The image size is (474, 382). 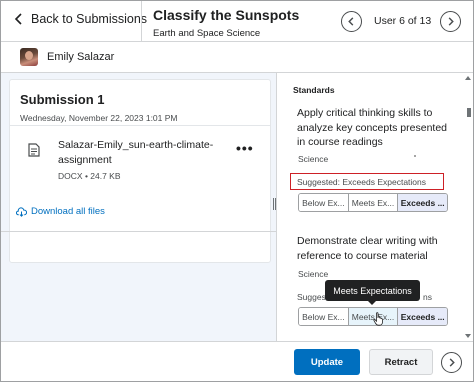 I want to click on update-button: Update, so click(x=327, y=362).